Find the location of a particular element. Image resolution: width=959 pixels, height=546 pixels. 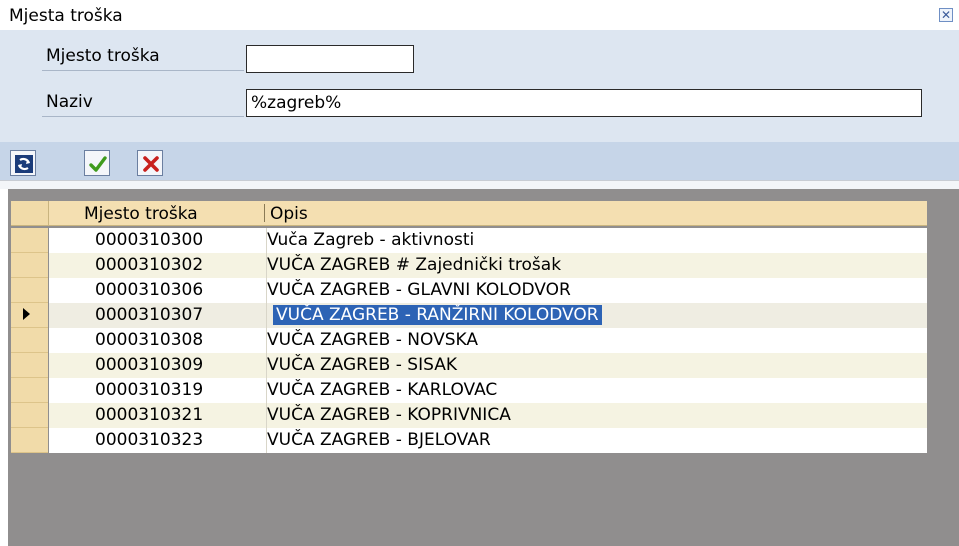

naziv-input is located at coordinates (584, 103).